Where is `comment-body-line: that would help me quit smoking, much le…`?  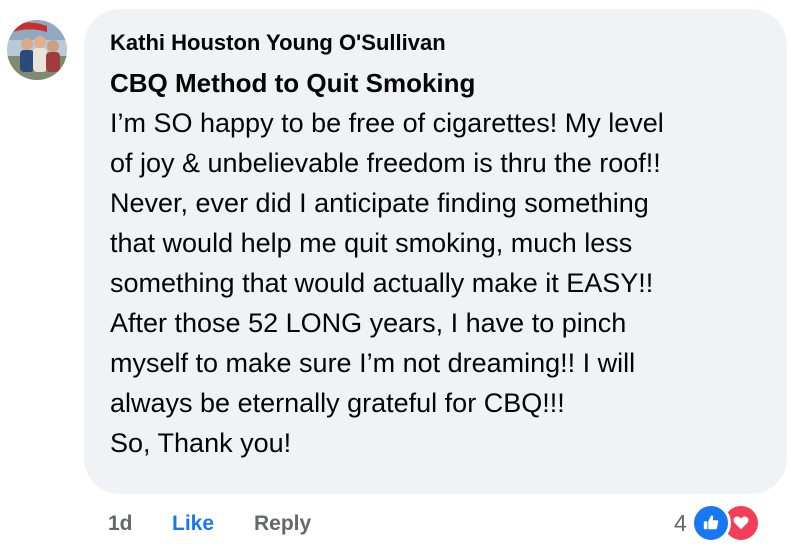
comment-body-line: that would help me quit smoking, much le… is located at coordinates (371, 243).